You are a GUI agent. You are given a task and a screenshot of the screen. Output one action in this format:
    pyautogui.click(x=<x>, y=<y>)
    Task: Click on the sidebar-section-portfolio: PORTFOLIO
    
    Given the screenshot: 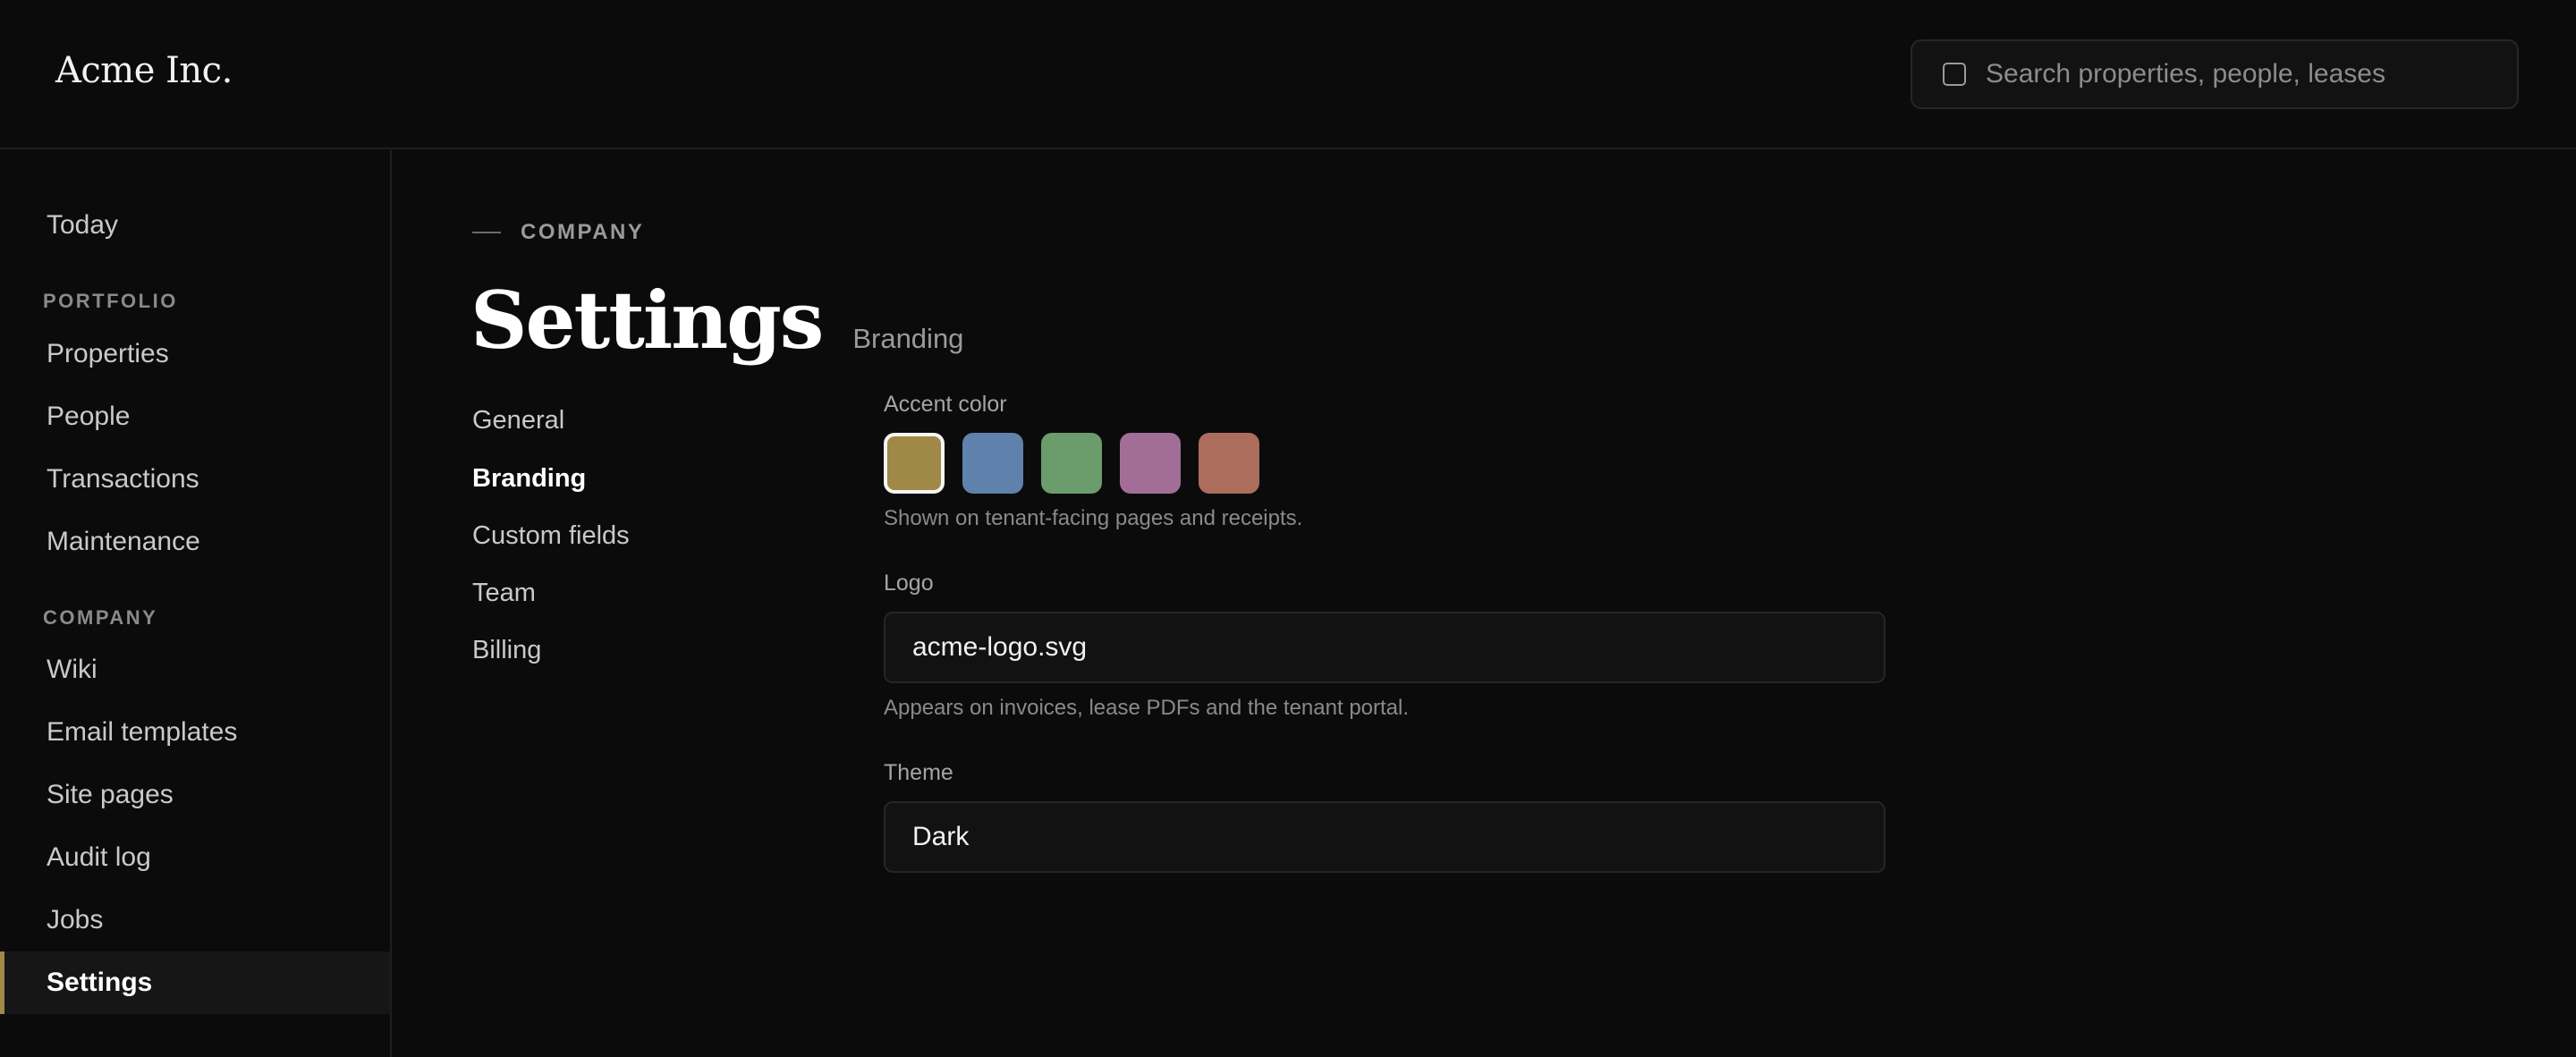 What is the action you would take?
    pyautogui.click(x=110, y=301)
    